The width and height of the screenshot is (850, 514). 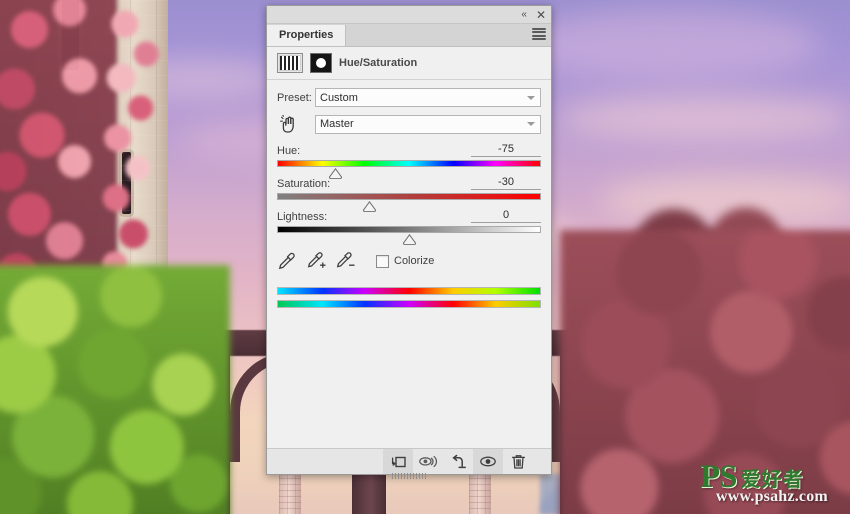 What do you see at coordinates (304, 184) in the screenshot?
I see `saturation-label: Saturation:` at bounding box center [304, 184].